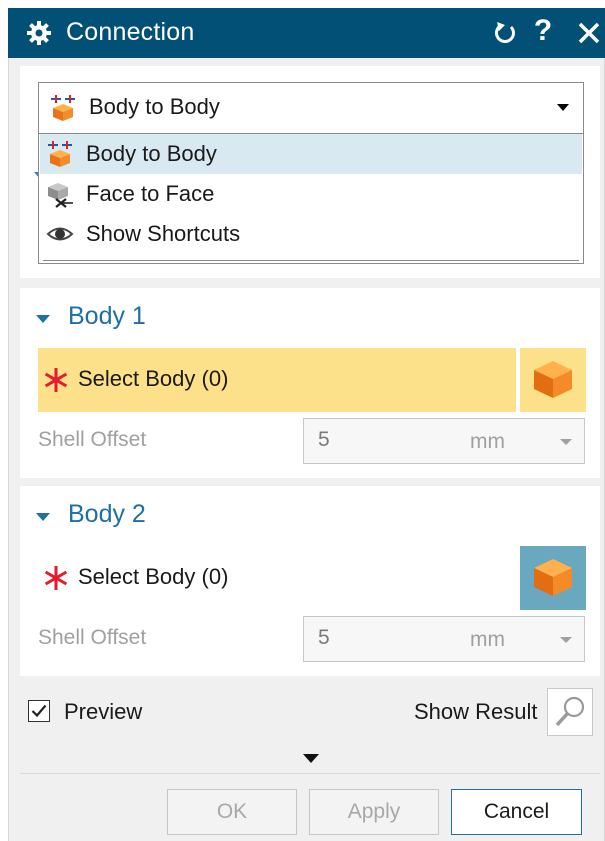  What do you see at coordinates (163, 233) in the screenshot?
I see `option-label: Show Shortcuts` at bounding box center [163, 233].